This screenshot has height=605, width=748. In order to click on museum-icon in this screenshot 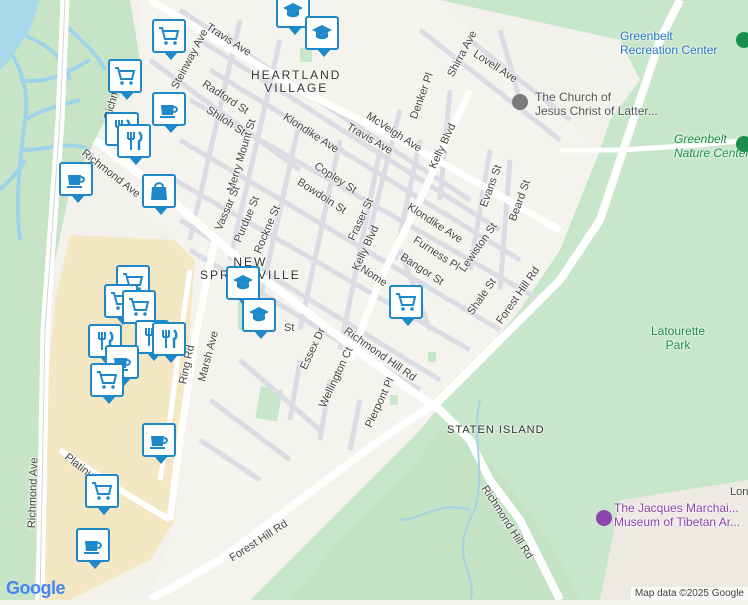, I will do `click(604, 518)`.